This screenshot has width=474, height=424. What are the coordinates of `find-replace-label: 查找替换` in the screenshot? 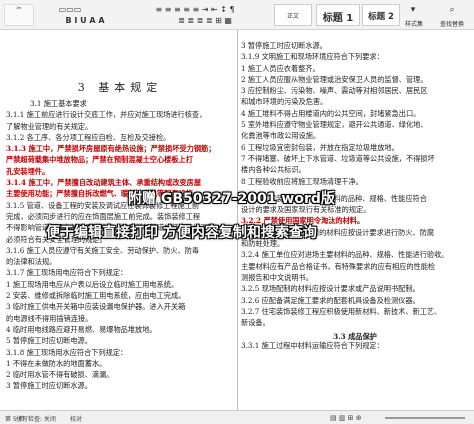 It's located at (452, 23).